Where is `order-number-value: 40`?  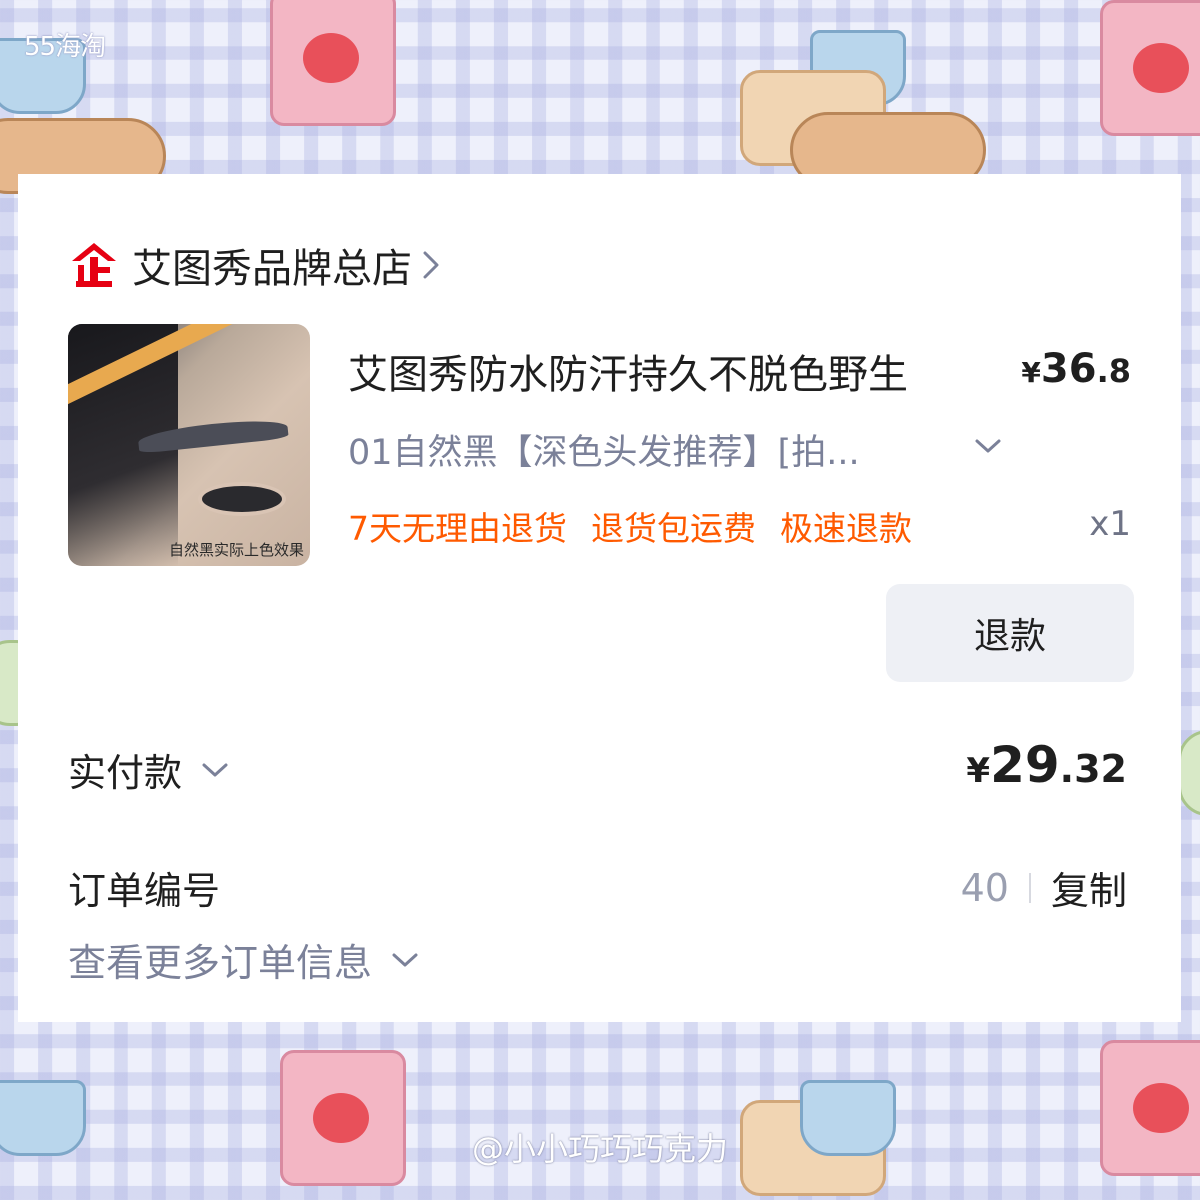 order-number-value: 40 is located at coordinates (984, 887).